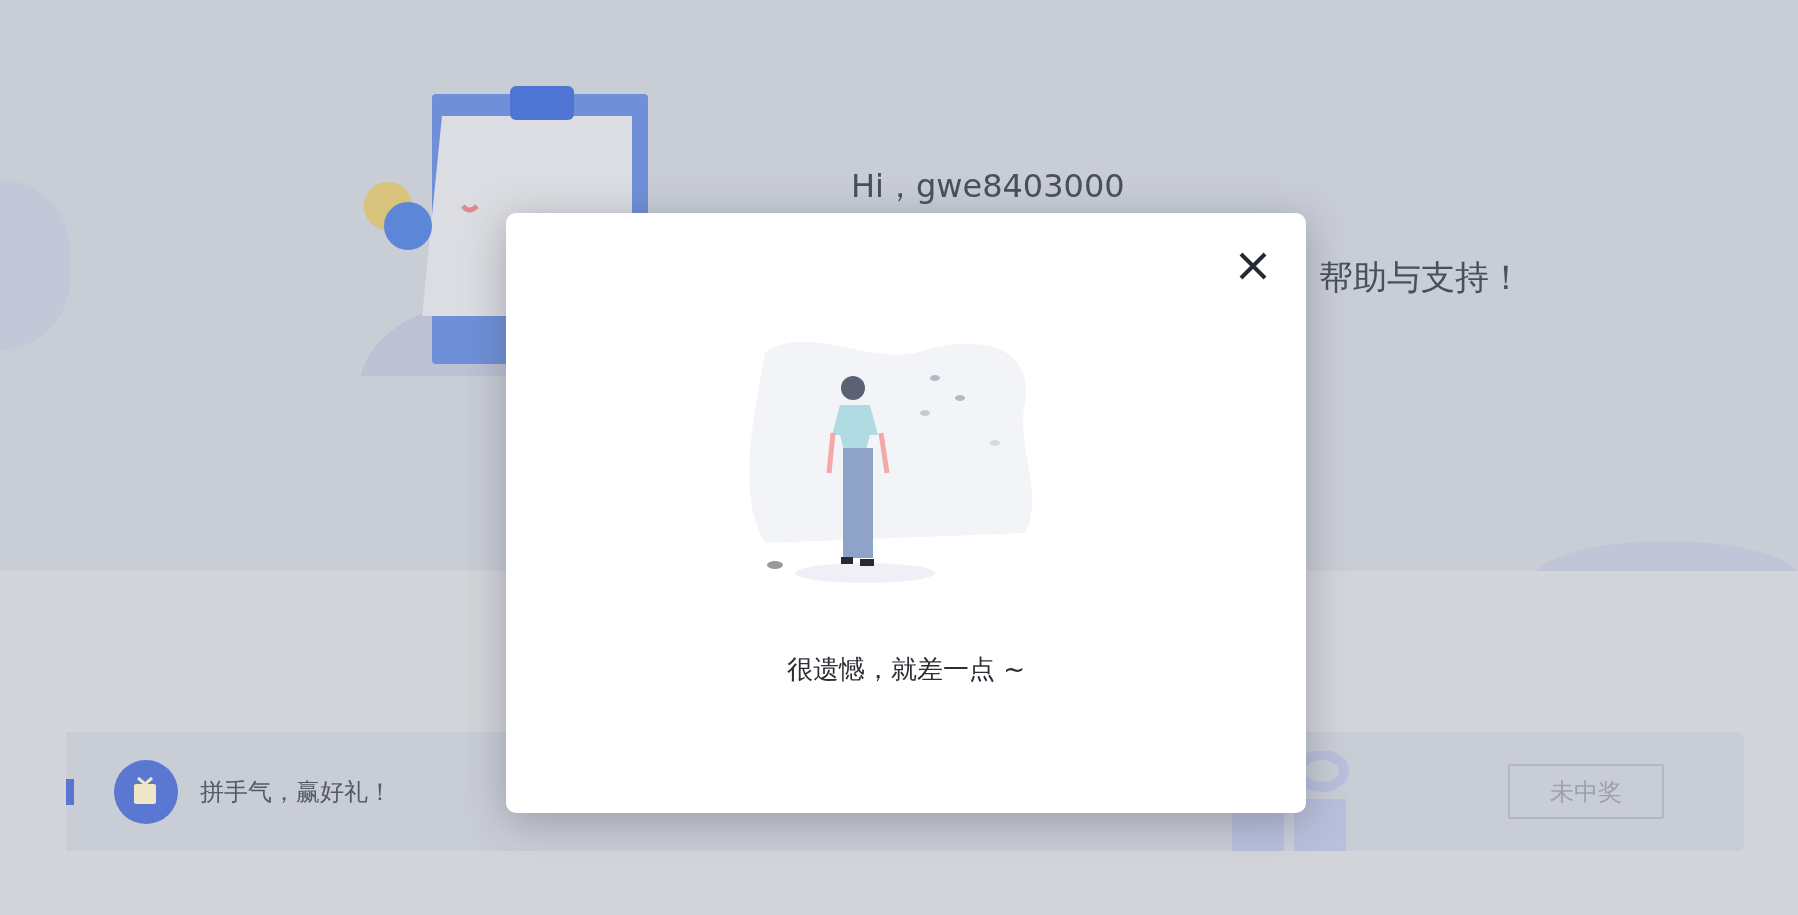  I want to click on close-icon, so click(1253, 266).